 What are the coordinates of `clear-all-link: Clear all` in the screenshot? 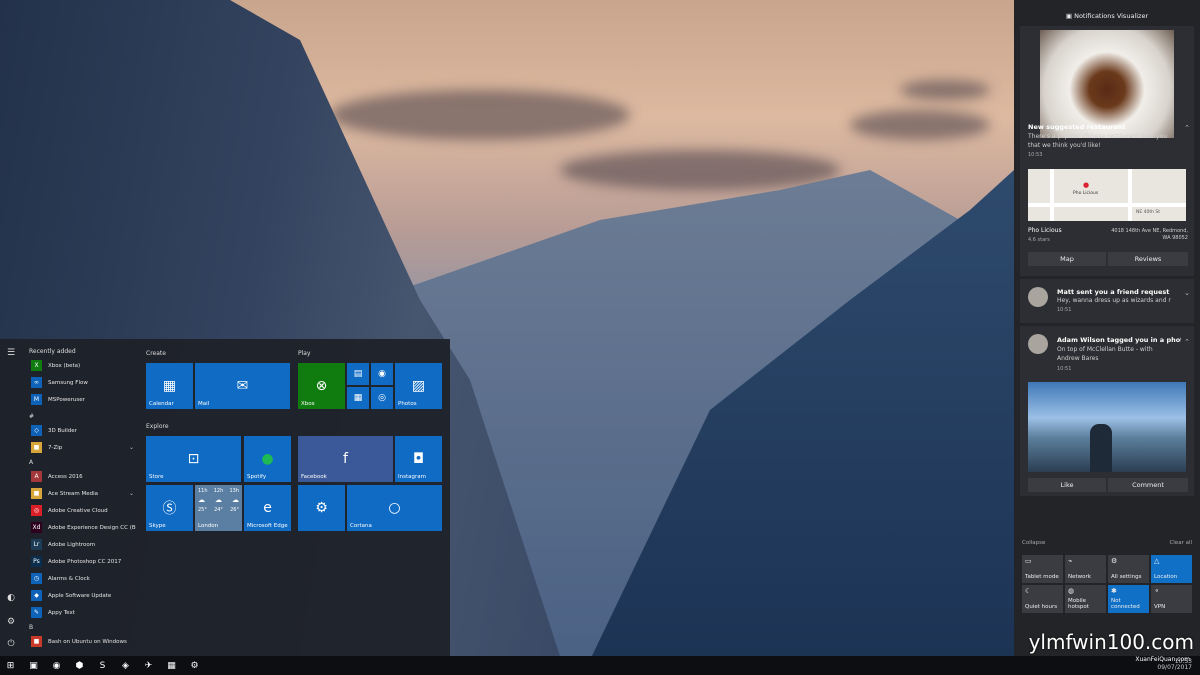 It's located at (1180, 543).